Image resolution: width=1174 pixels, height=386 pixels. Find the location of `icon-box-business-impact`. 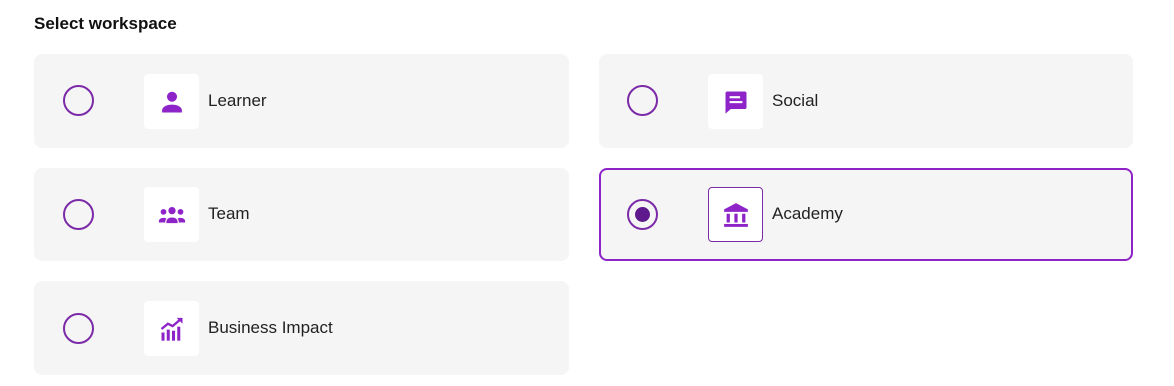

icon-box-business-impact is located at coordinates (171, 328).